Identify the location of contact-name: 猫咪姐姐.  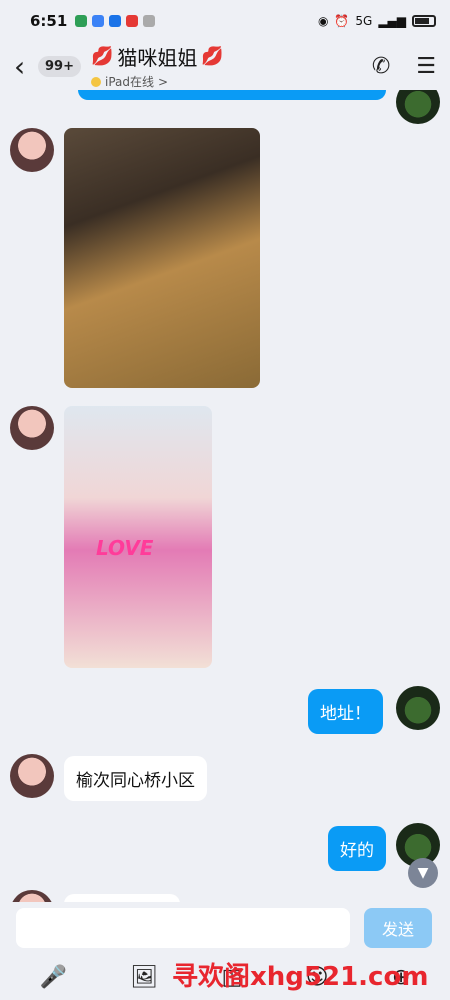
(157, 58).